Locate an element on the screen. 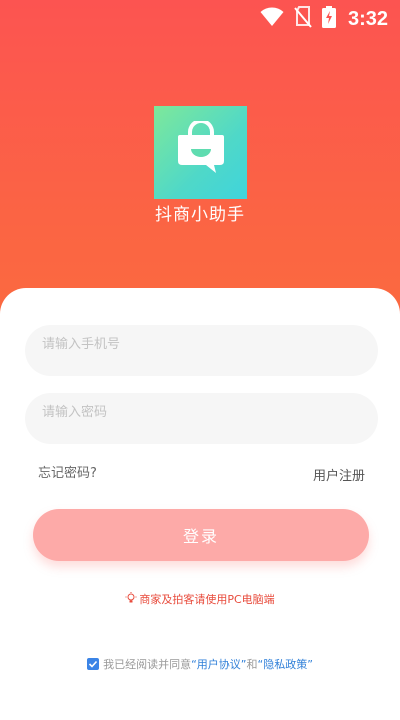 This screenshot has height=720, width=400. status-time: 3:32 is located at coordinates (367, 18).